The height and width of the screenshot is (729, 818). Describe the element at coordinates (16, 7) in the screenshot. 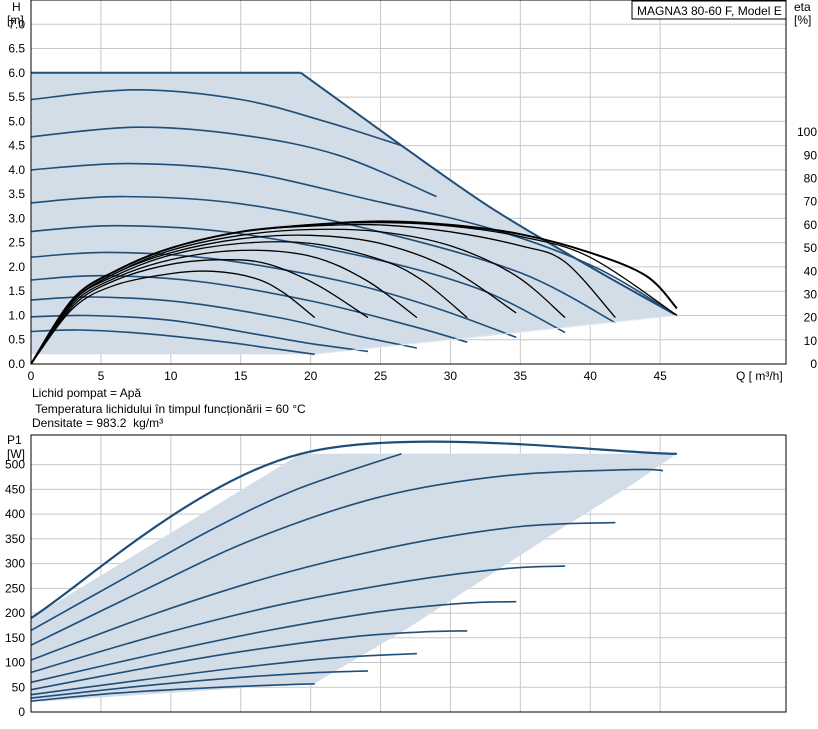

I see `head-axis-label-h: H` at that location.